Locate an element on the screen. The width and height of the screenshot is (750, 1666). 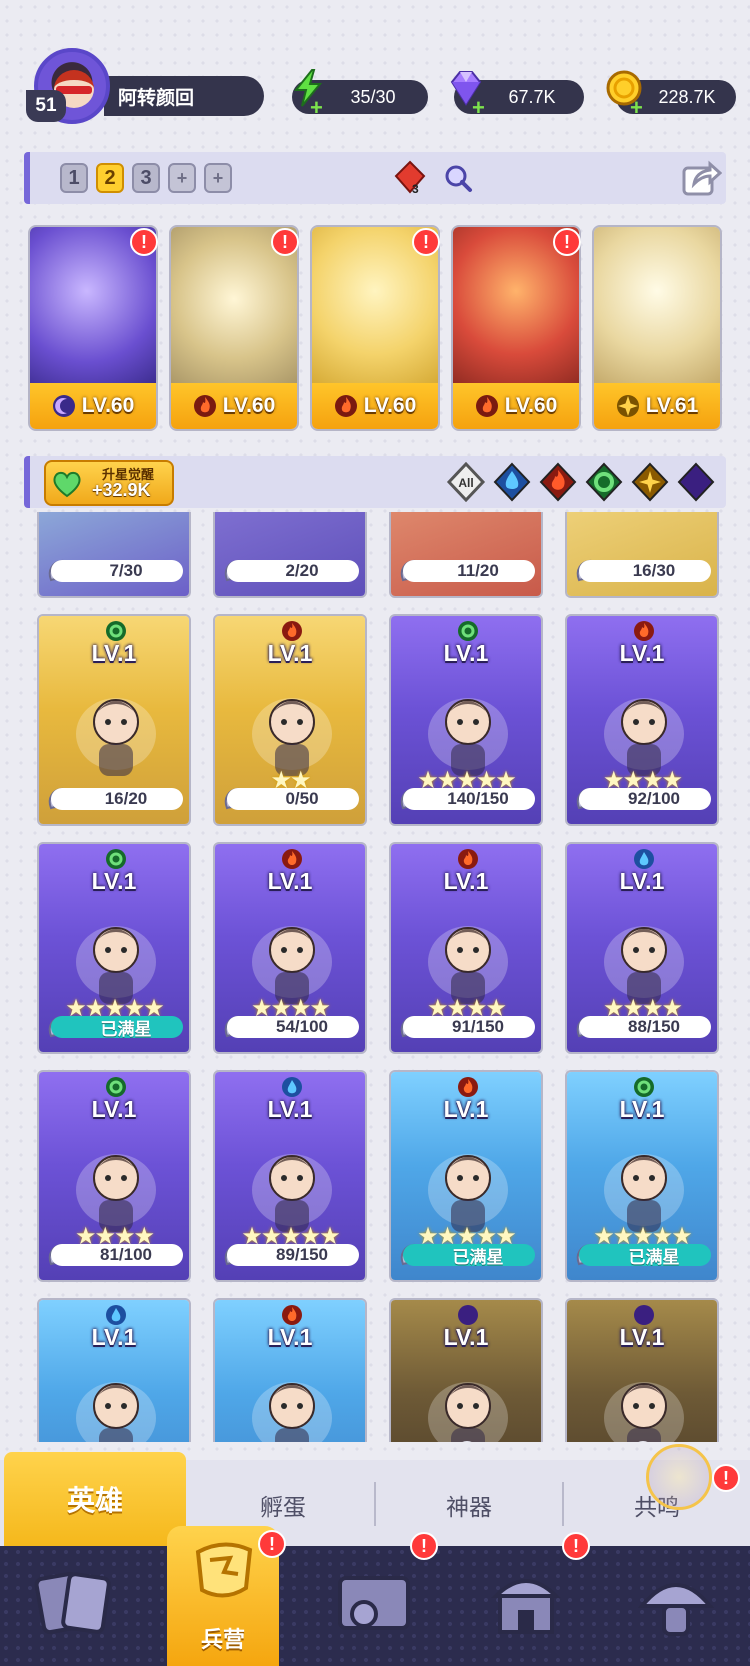
hero-card: LV.1 ★★★★ 92/100 is located at coordinates (642, 720).